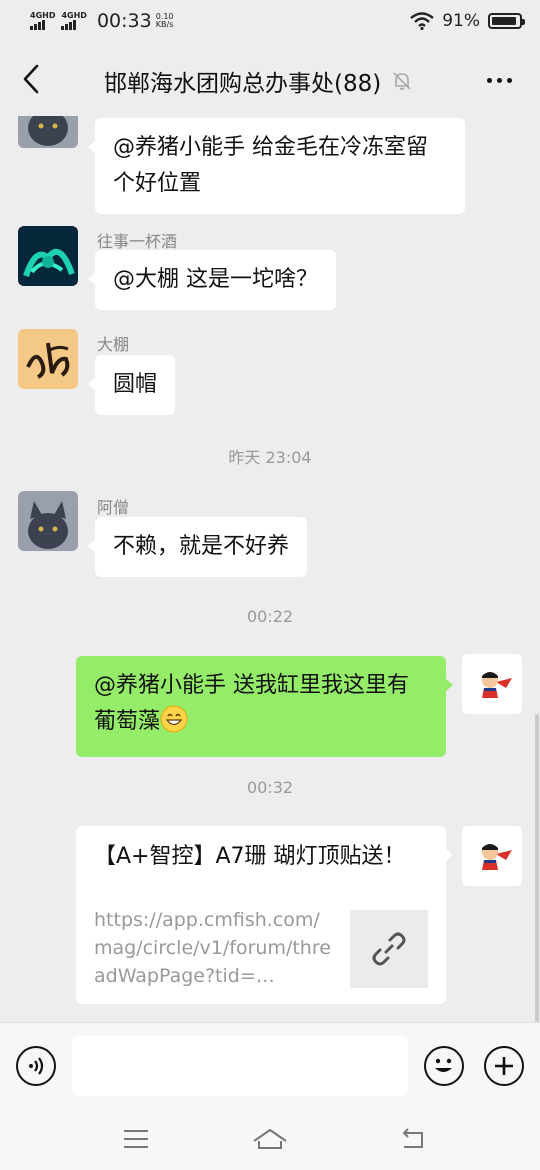 This screenshot has width=540, height=1170. What do you see at coordinates (499, 80) in the screenshot?
I see `more-options-button` at bounding box center [499, 80].